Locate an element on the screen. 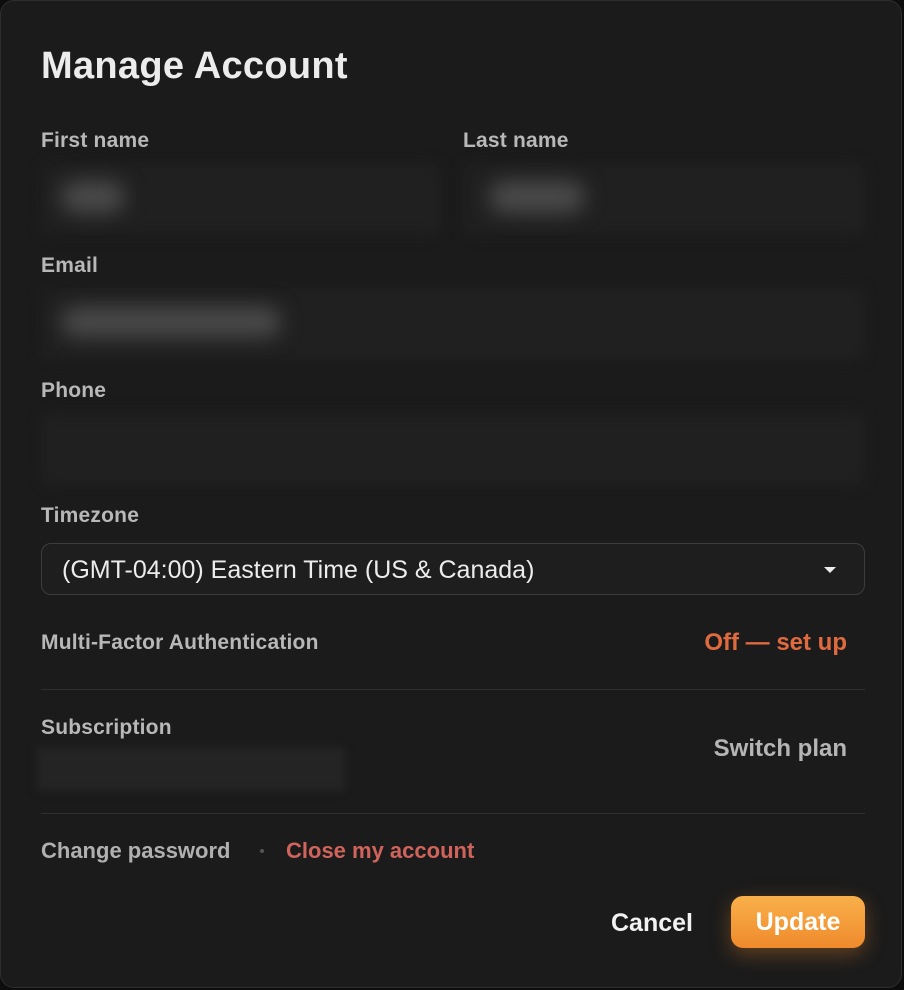  last-name-redacted-value is located at coordinates (537, 197).